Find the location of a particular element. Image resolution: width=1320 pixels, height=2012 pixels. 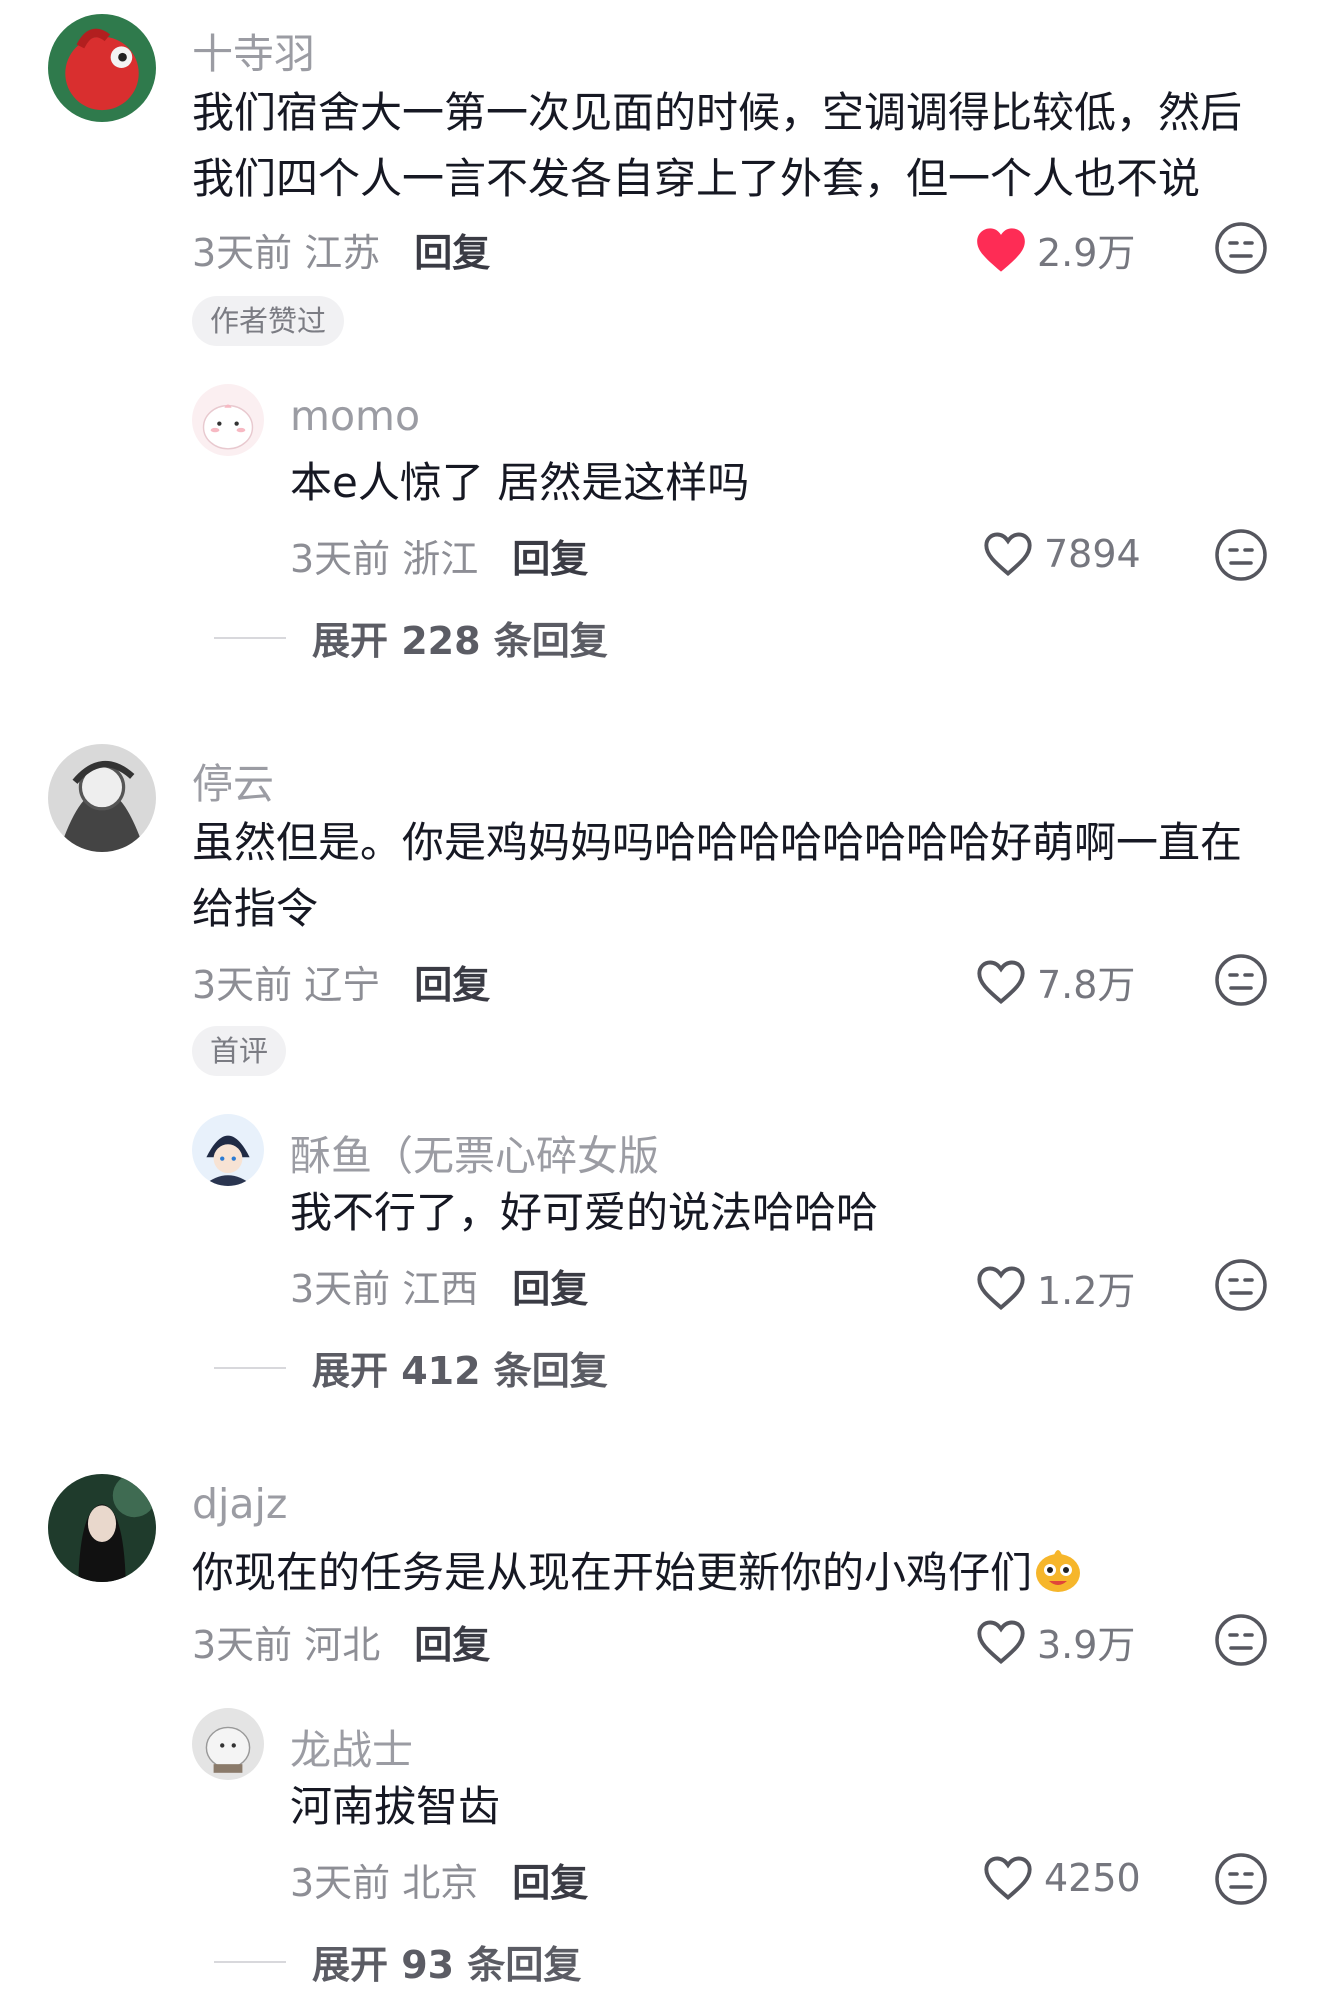

reply-meta: 3天前 北京 回复 is located at coordinates (439, 1879).